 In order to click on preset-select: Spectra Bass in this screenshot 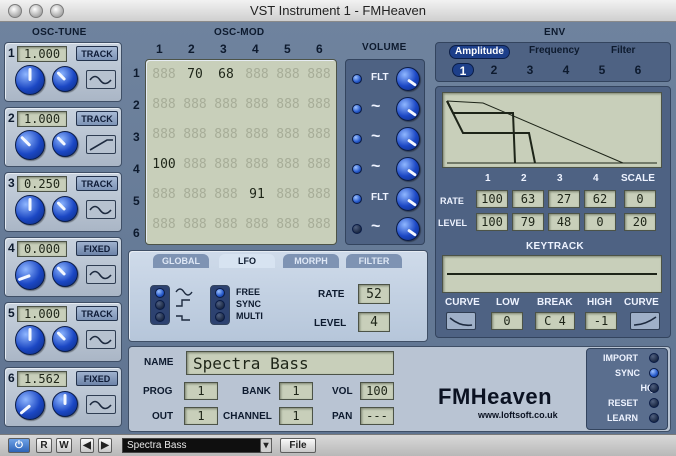, I will do `click(197, 445)`.